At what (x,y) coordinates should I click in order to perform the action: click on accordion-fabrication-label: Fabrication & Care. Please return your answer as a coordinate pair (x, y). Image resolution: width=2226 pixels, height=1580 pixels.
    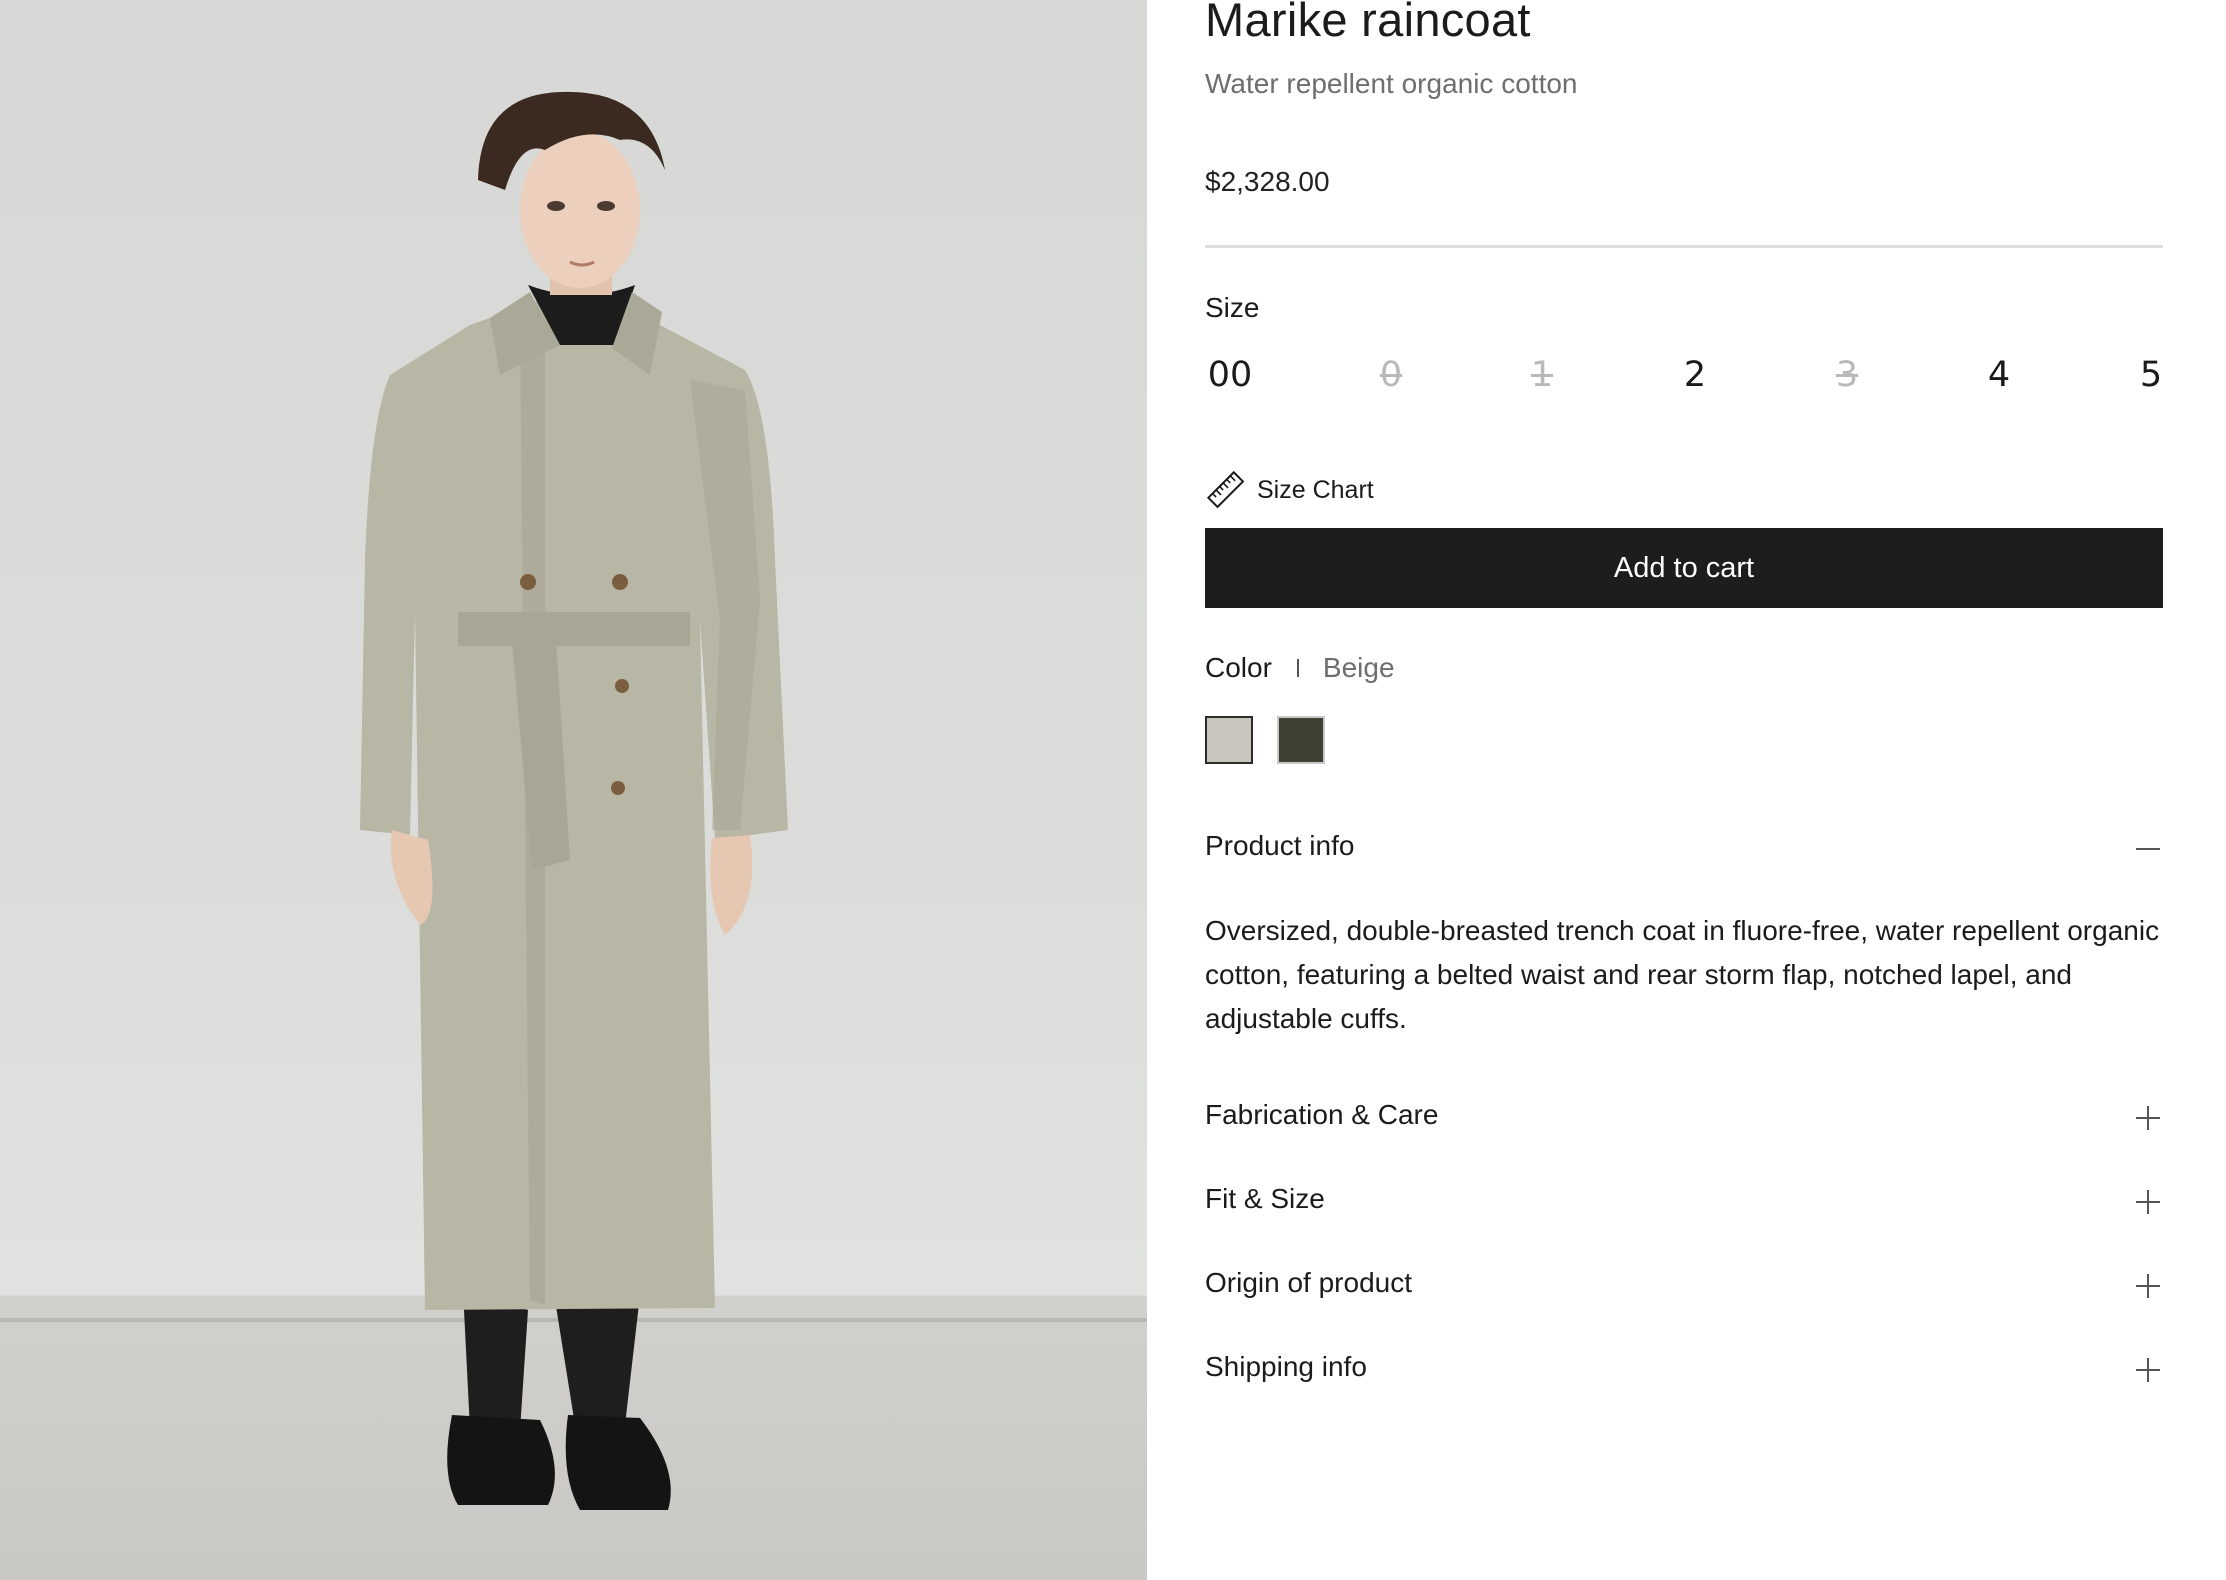
    Looking at the image, I should click on (1322, 1114).